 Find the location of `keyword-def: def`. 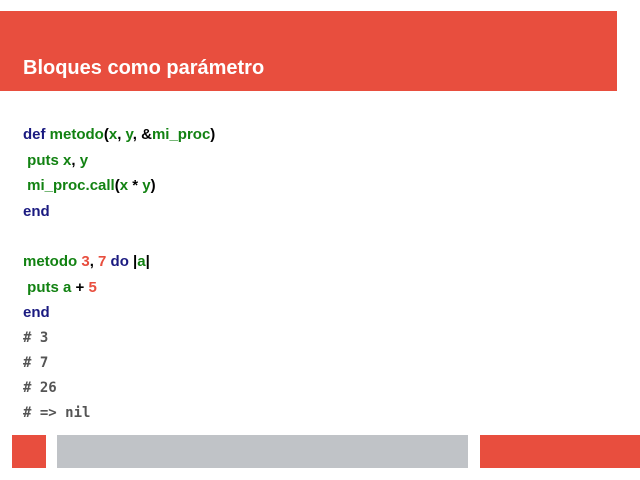

keyword-def: def is located at coordinates (34, 134).